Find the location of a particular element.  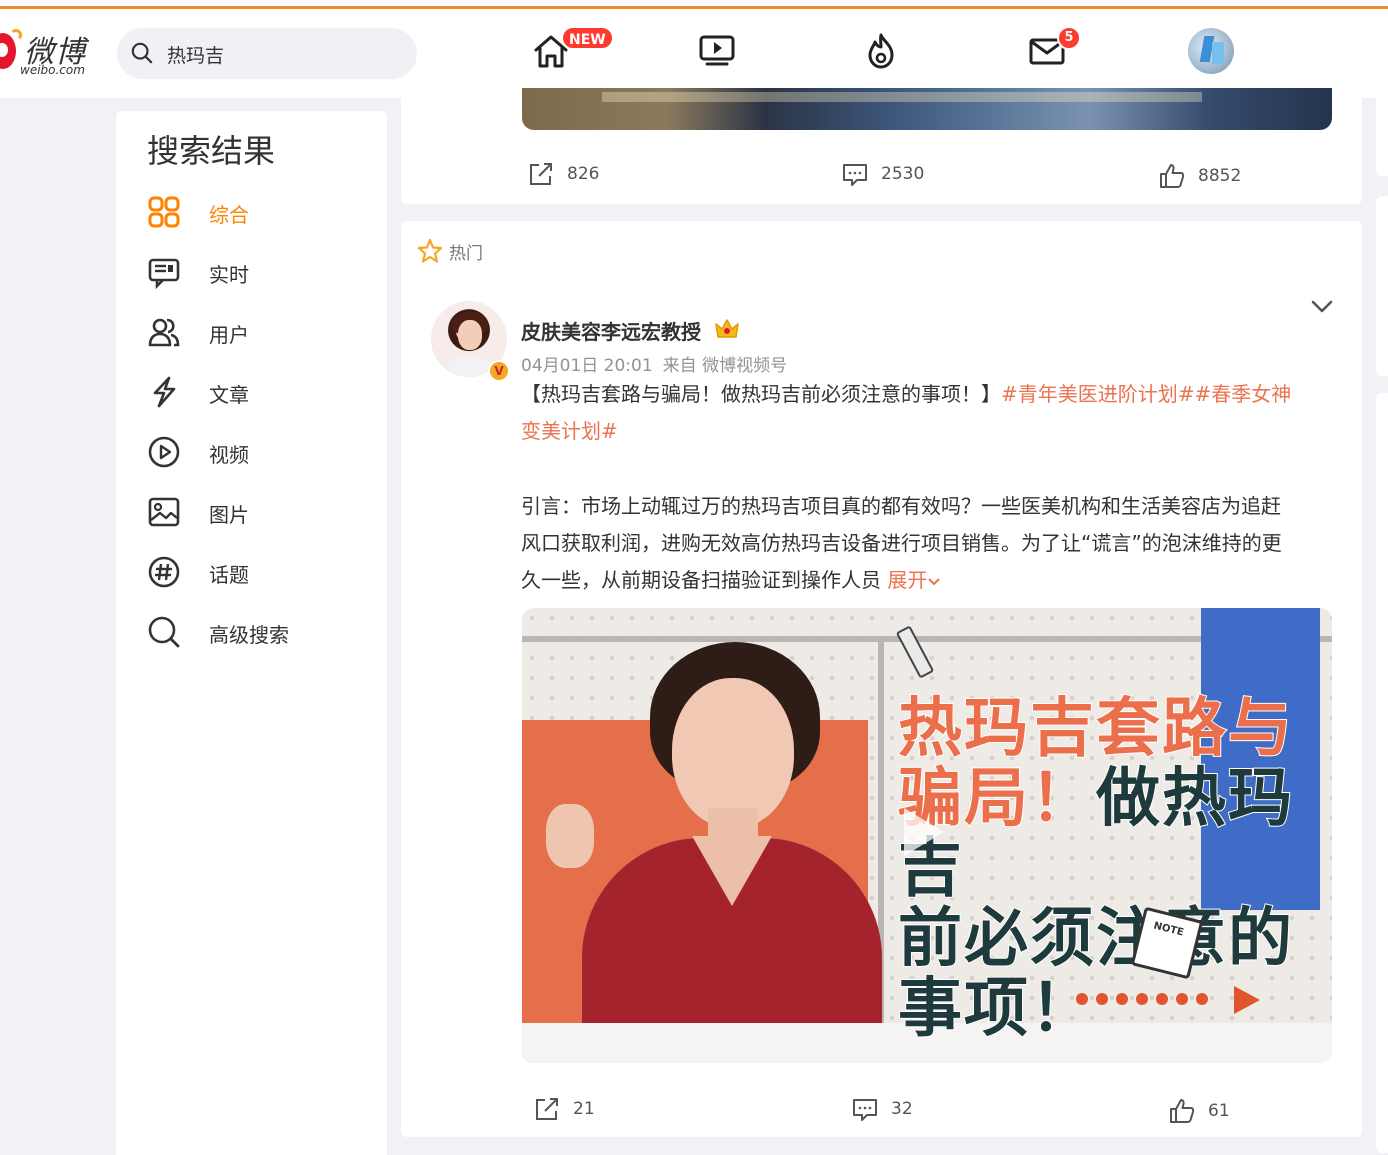

feed-card-previous: 826 2530 8852 is located at coordinates (881, 146).